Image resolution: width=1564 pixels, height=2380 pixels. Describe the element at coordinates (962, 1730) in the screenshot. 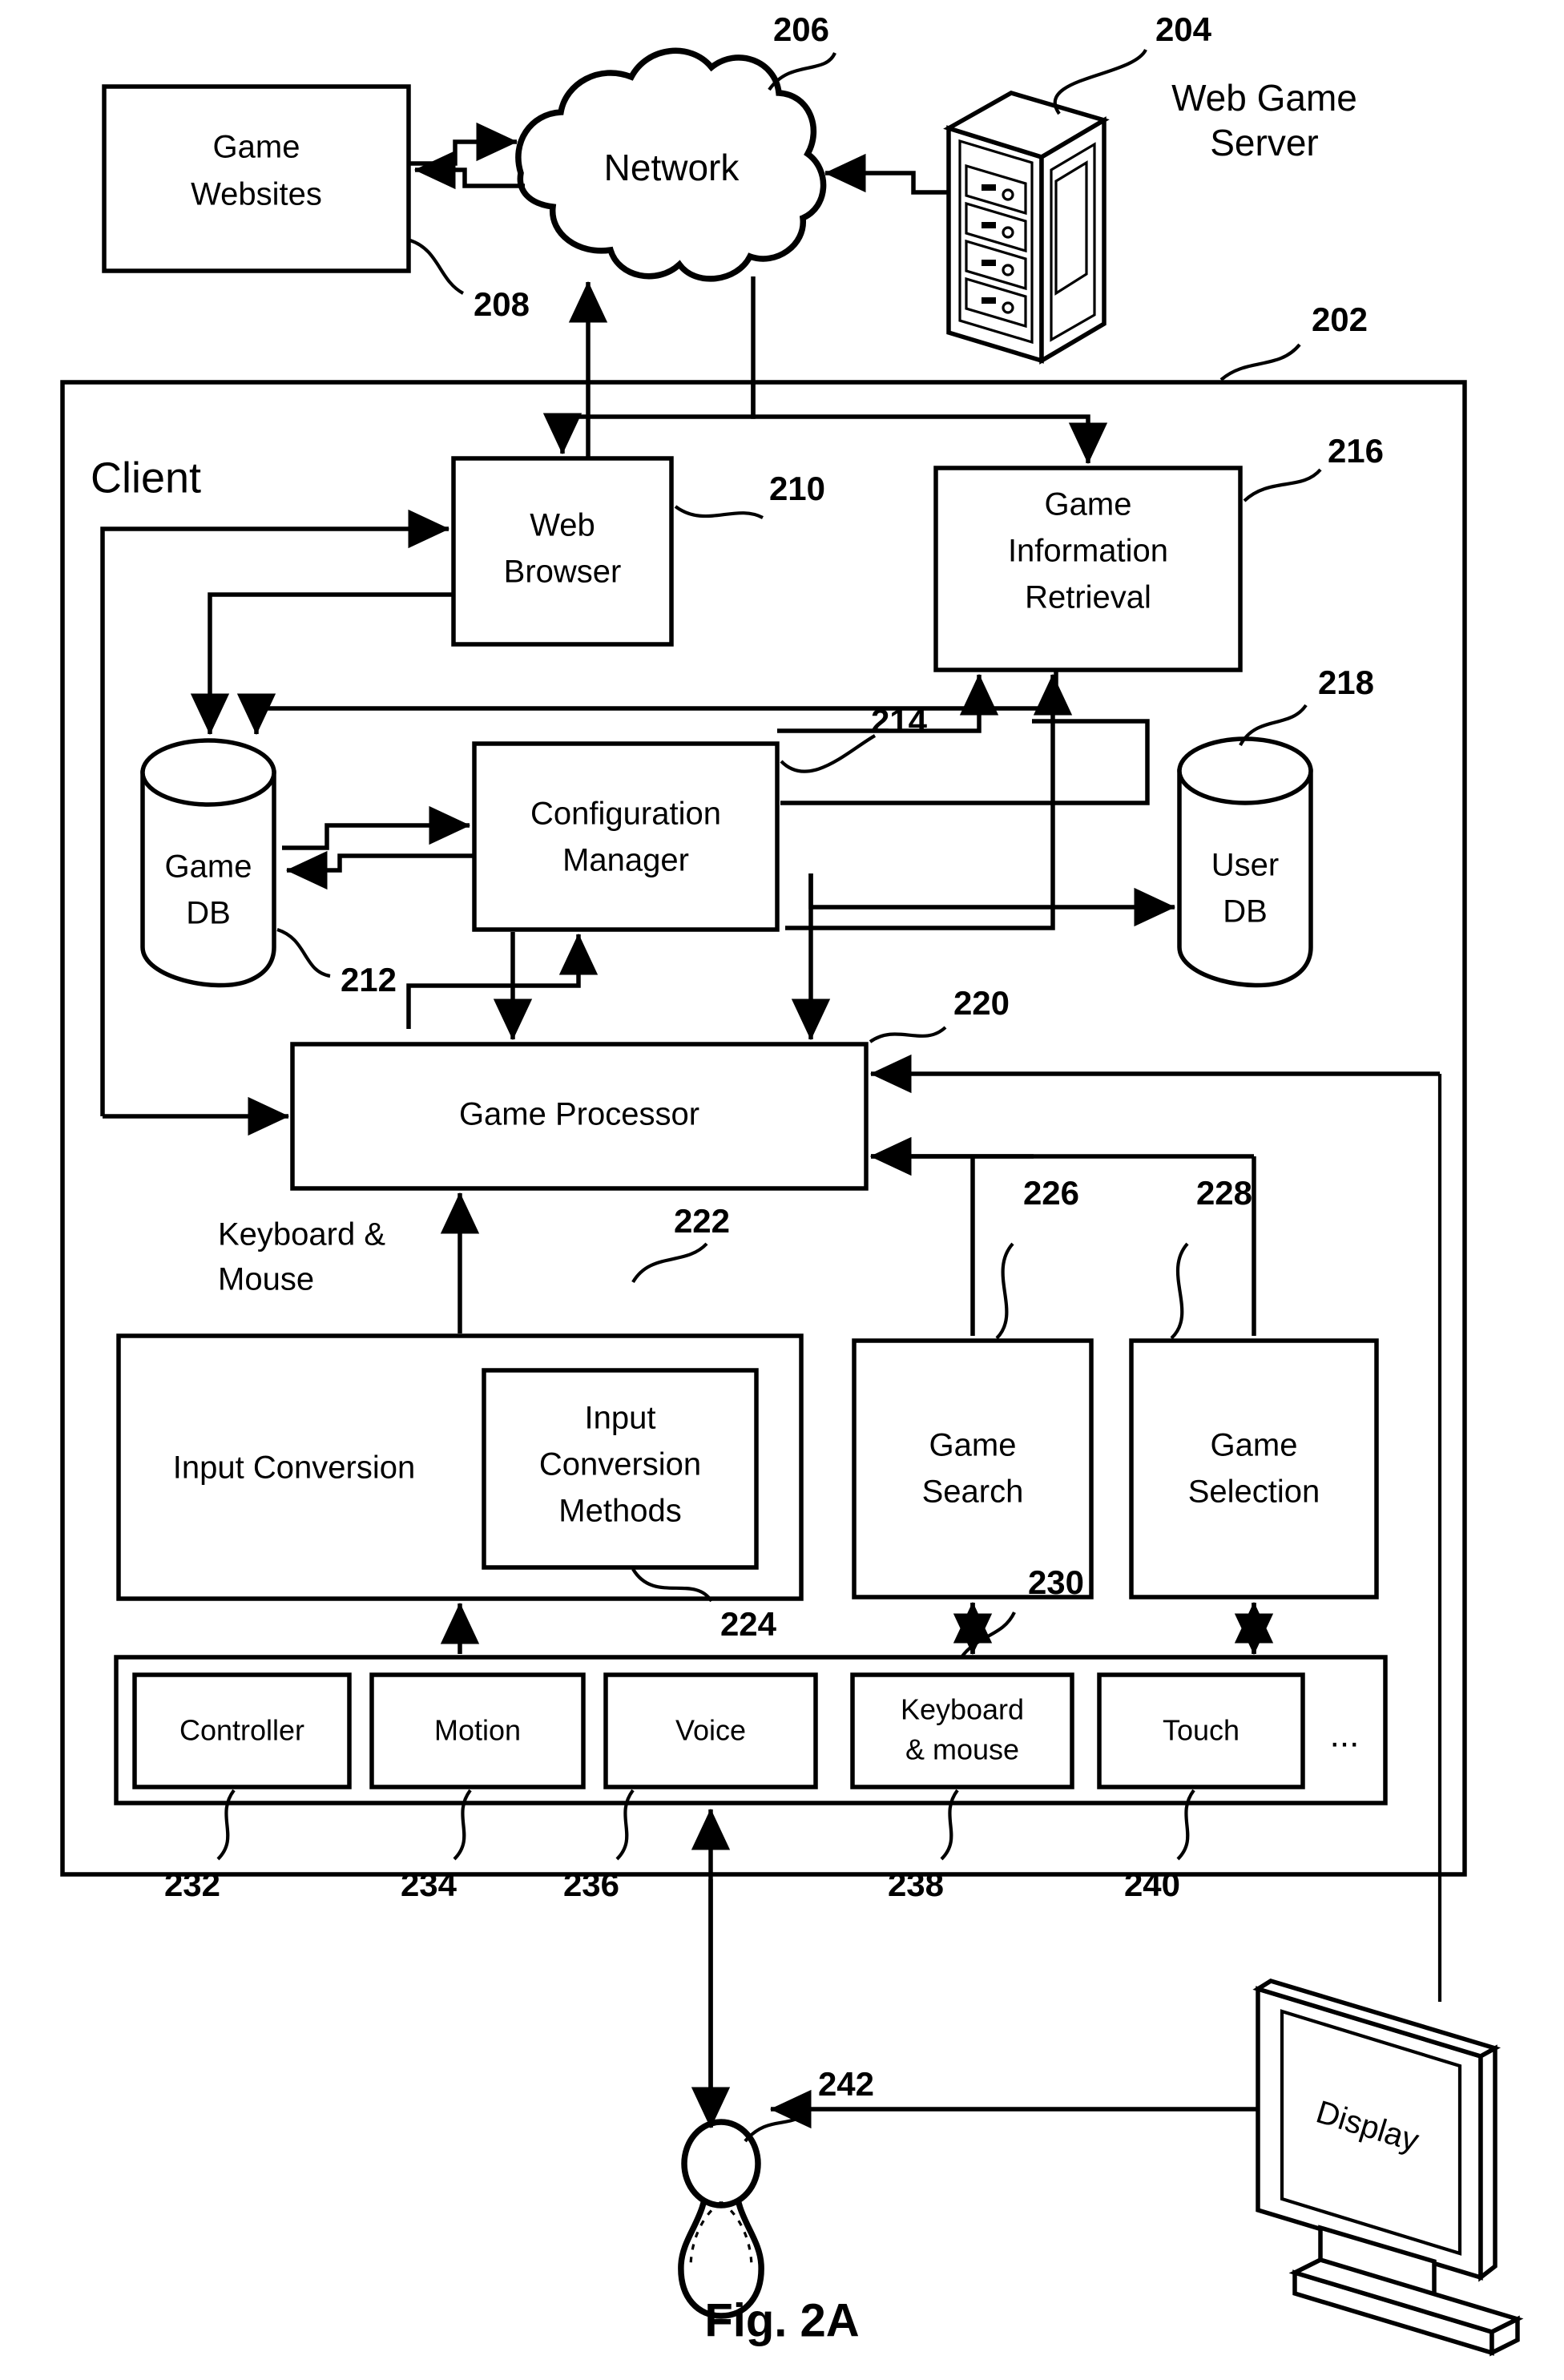

I see `device-keyboard-mouse-box` at that location.